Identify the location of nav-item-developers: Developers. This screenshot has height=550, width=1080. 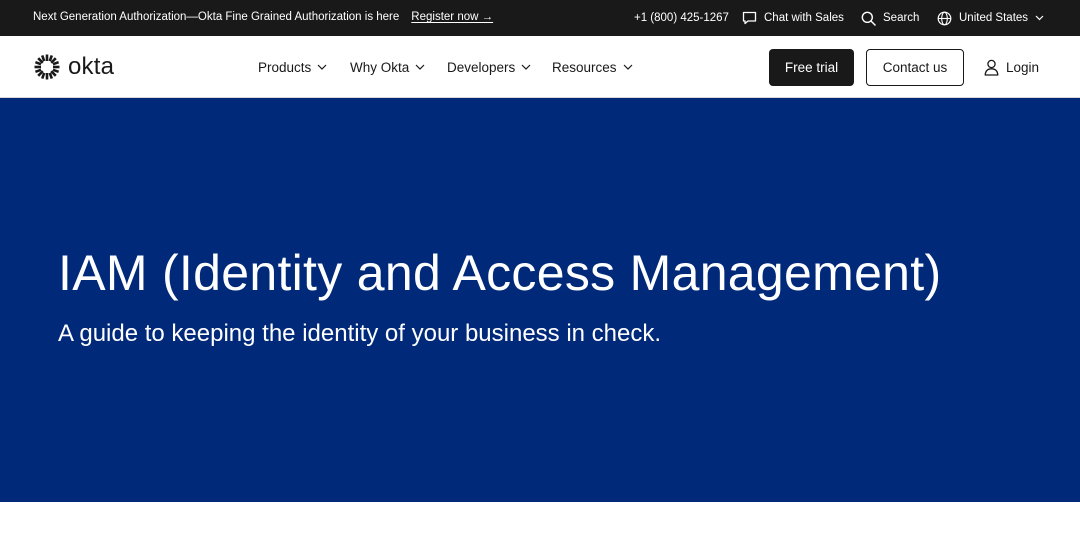
(489, 67).